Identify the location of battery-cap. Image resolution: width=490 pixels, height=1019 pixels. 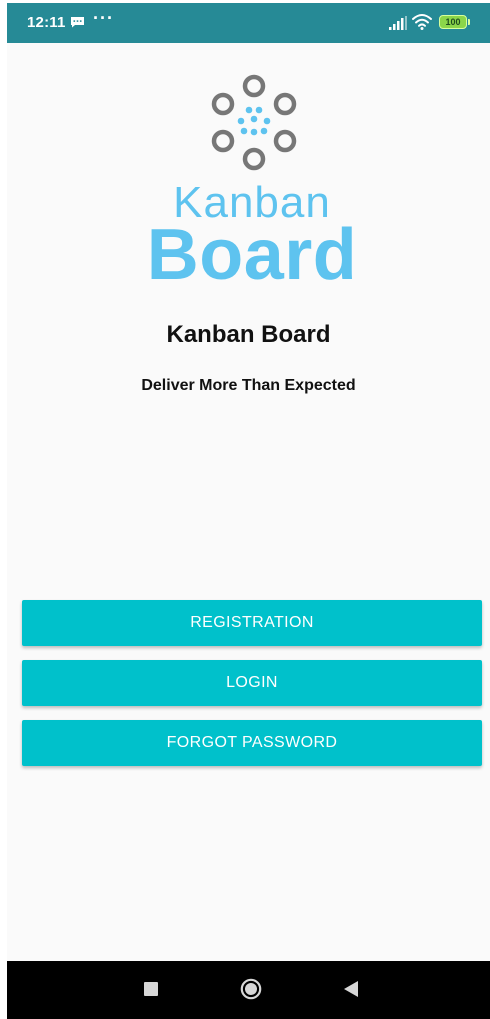
(469, 22).